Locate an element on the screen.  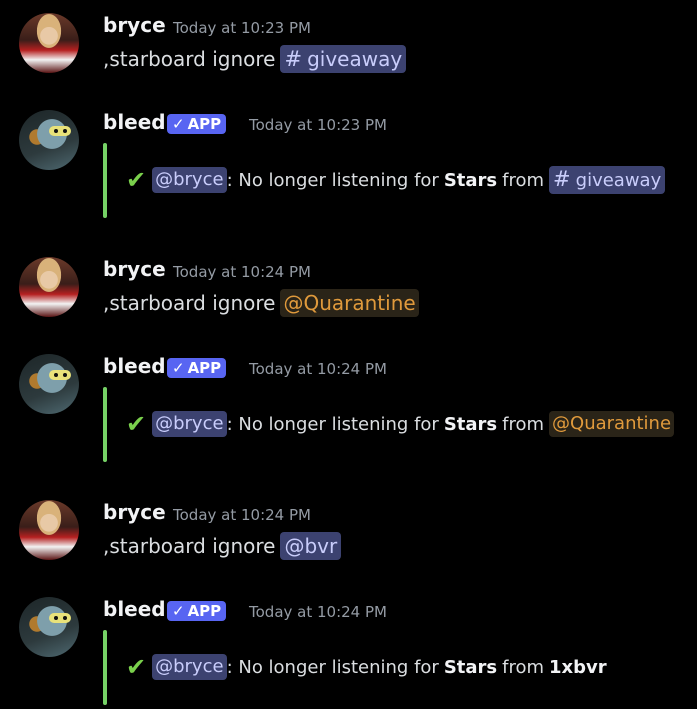
user-mention: @bvr is located at coordinates (311, 546).